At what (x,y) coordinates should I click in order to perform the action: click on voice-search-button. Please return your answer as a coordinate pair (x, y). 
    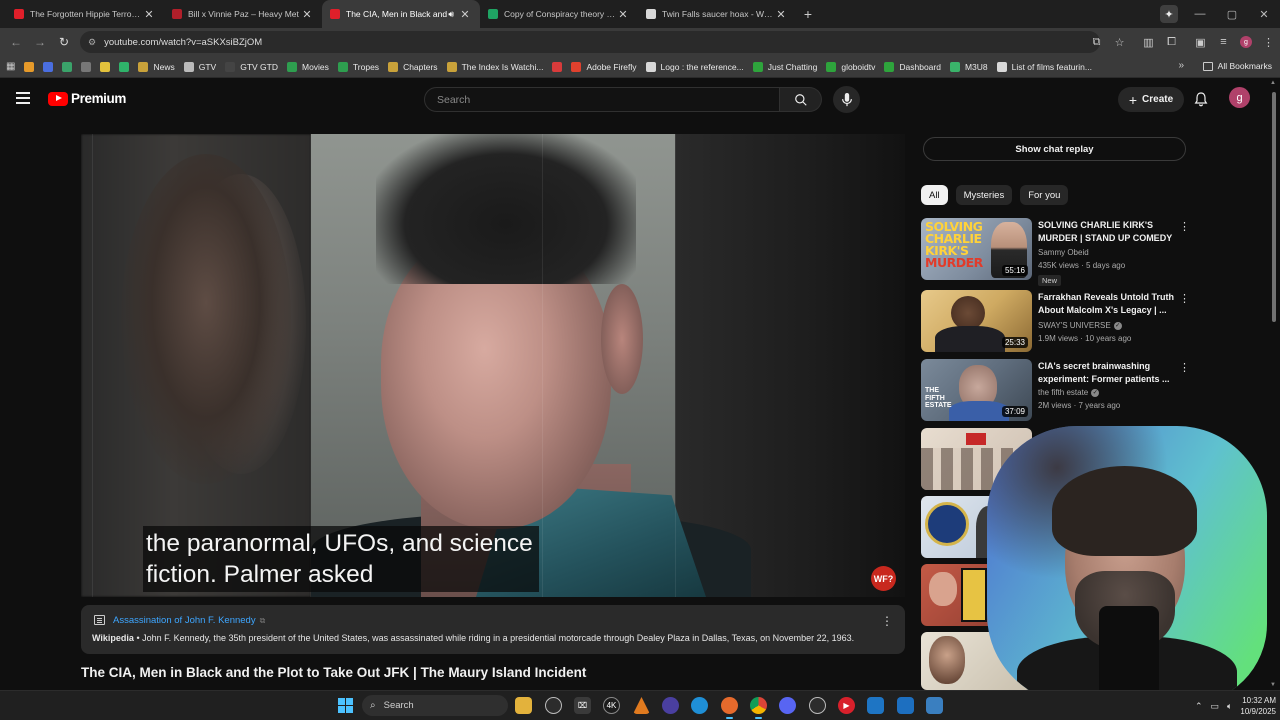
    Looking at the image, I should click on (846, 99).